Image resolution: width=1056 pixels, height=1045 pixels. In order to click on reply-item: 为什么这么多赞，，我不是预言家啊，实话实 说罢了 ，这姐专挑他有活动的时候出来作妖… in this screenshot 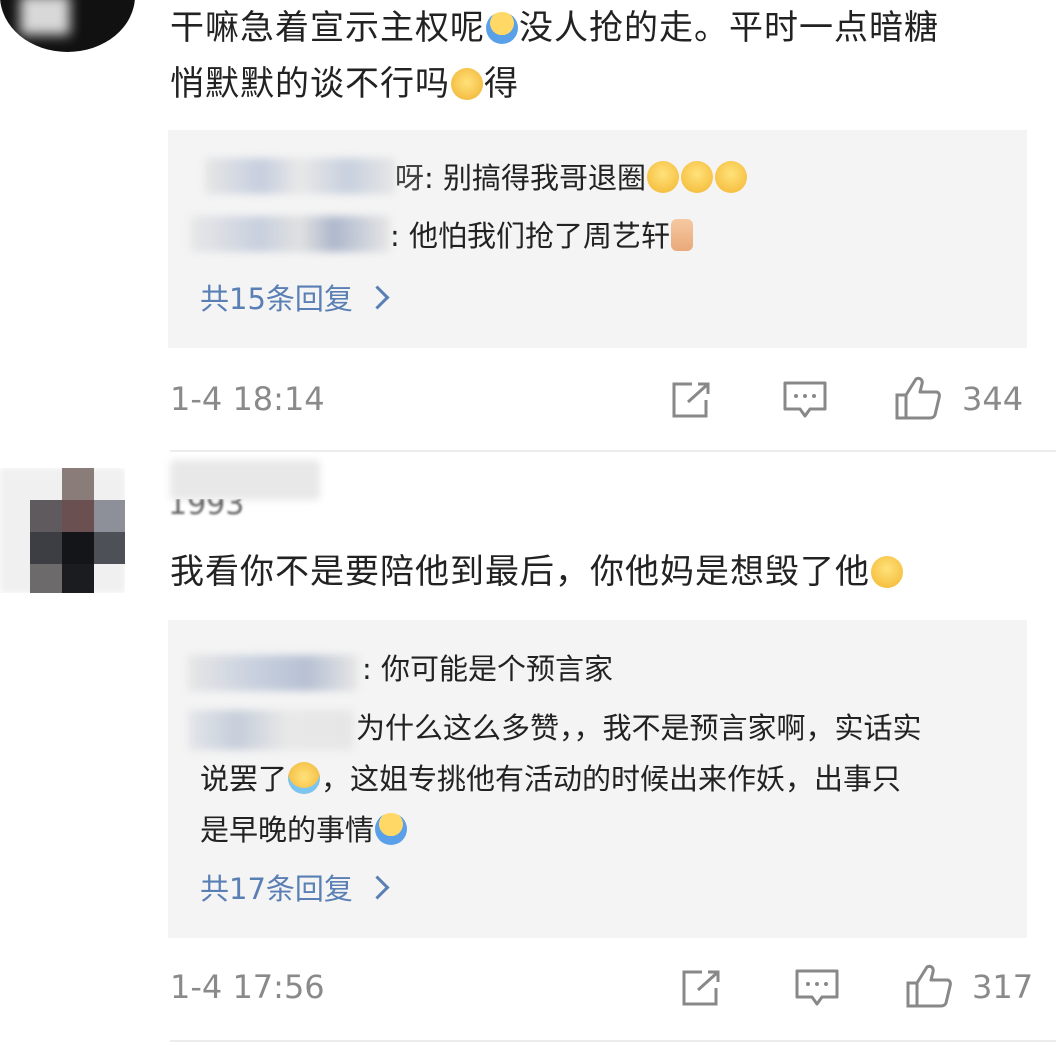, I will do `click(600, 779)`.